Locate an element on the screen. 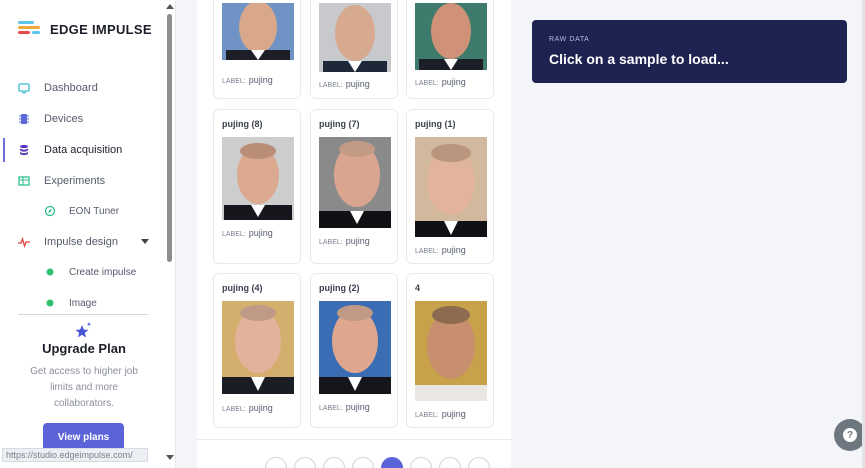 This screenshot has width=865, height=468. sidebar-item-label: Create impulse is located at coordinates (103, 272).